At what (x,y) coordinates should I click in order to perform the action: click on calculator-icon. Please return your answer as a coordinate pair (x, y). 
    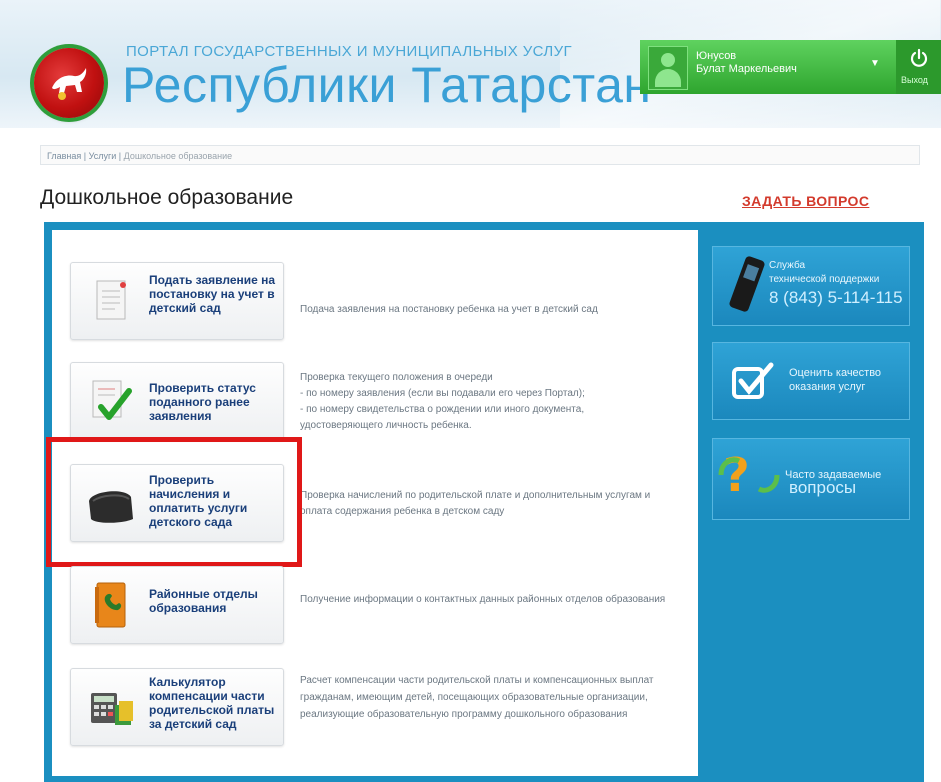
    Looking at the image, I should click on (112, 709).